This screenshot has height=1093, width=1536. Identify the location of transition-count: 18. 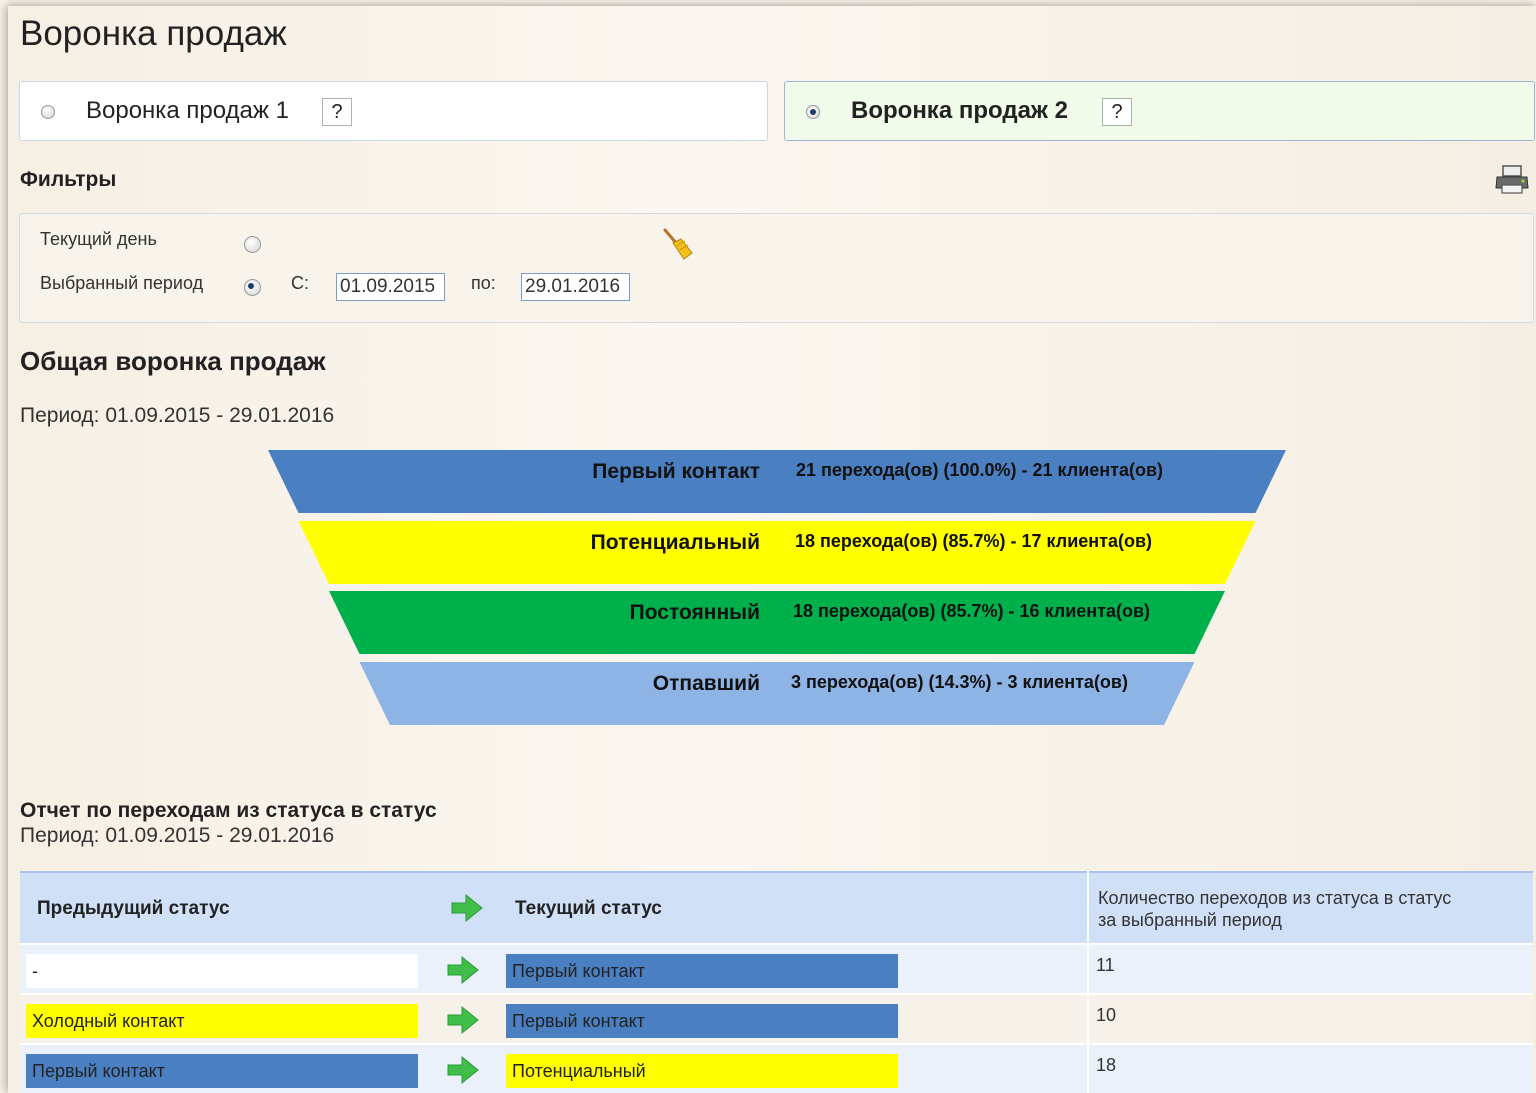
(1106, 1065).